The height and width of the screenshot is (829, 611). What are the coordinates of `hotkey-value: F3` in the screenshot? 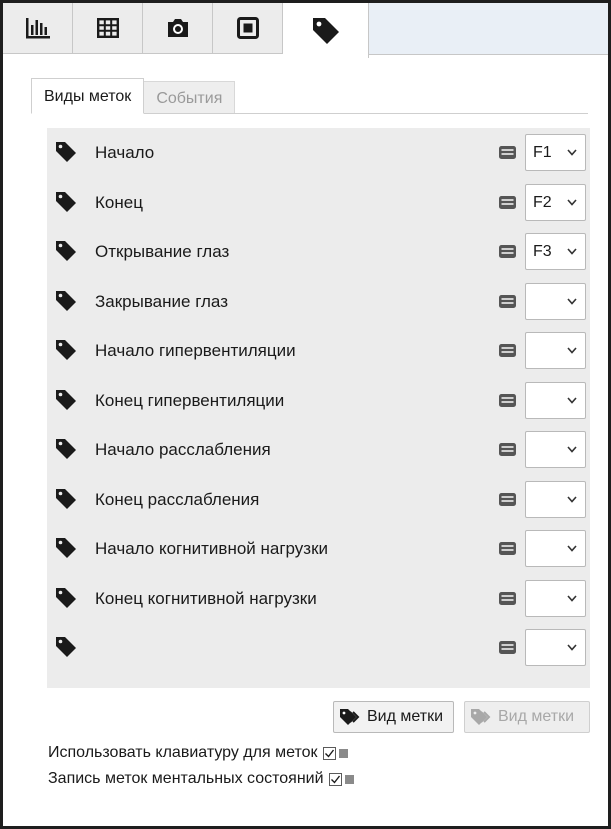 It's located at (542, 251).